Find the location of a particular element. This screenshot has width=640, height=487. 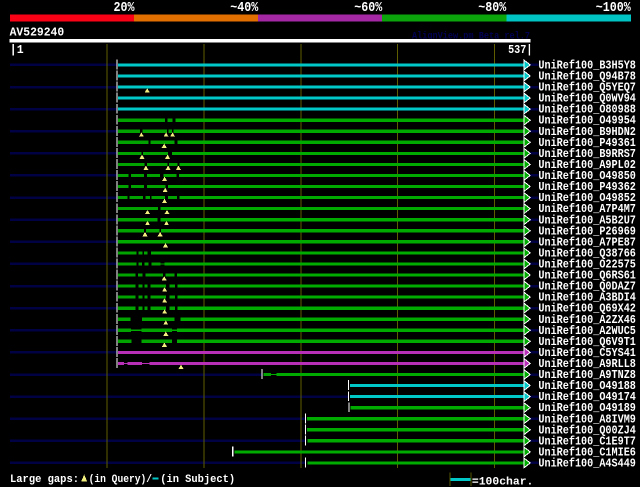

svg-text: (in Subject) is located at coordinates (197, 480).